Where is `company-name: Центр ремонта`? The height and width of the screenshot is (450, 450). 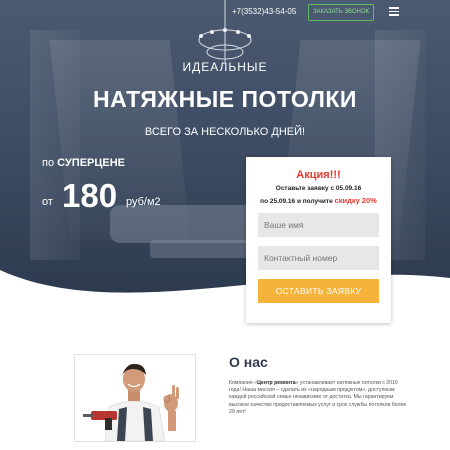 company-name: Центр ремонта is located at coordinates (276, 383).